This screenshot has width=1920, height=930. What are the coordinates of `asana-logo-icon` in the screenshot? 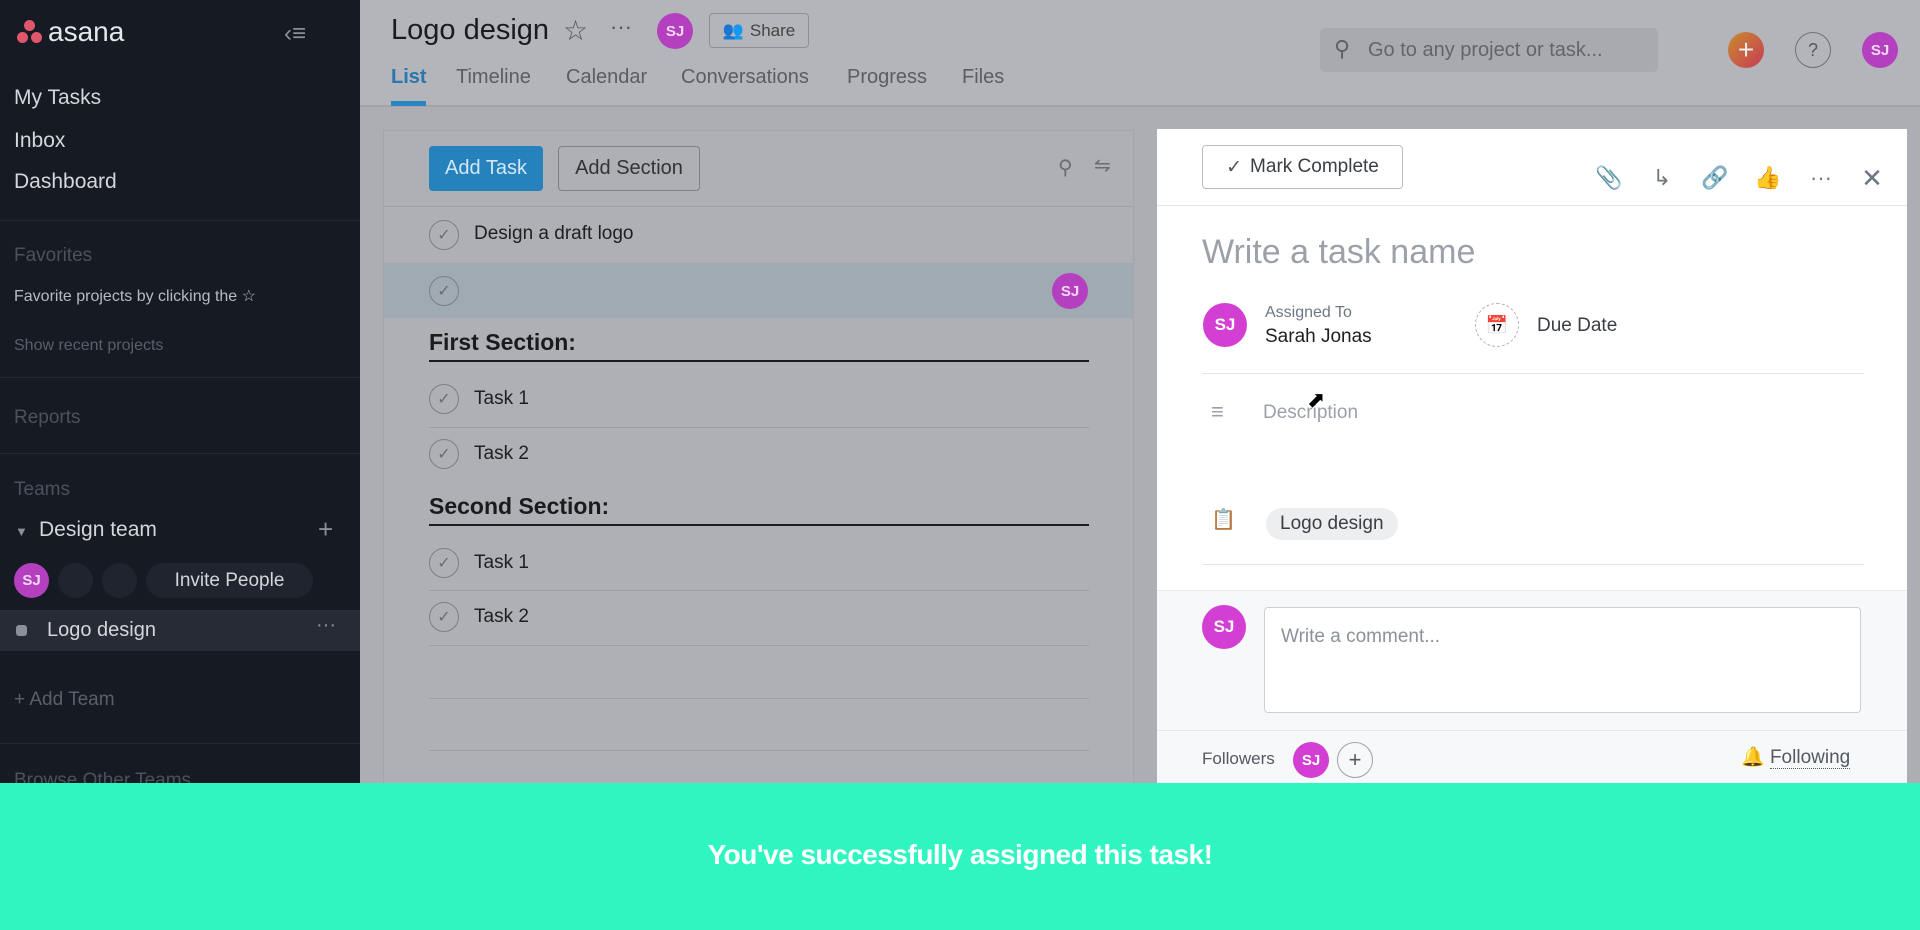 It's located at (30, 33).